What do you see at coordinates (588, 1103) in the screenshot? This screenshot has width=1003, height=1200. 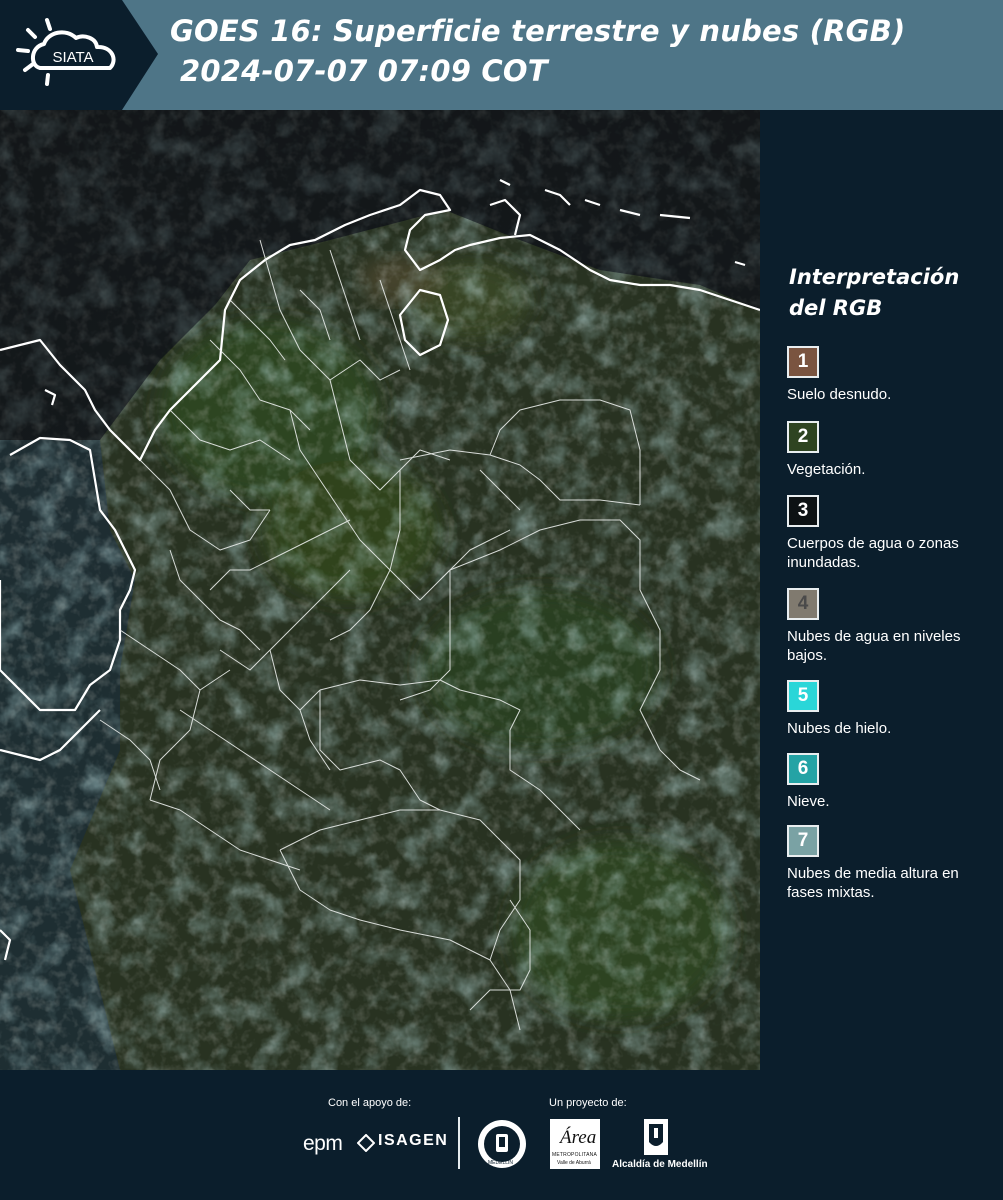 I see `project-caption: Un proyecto de:` at bounding box center [588, 1103].